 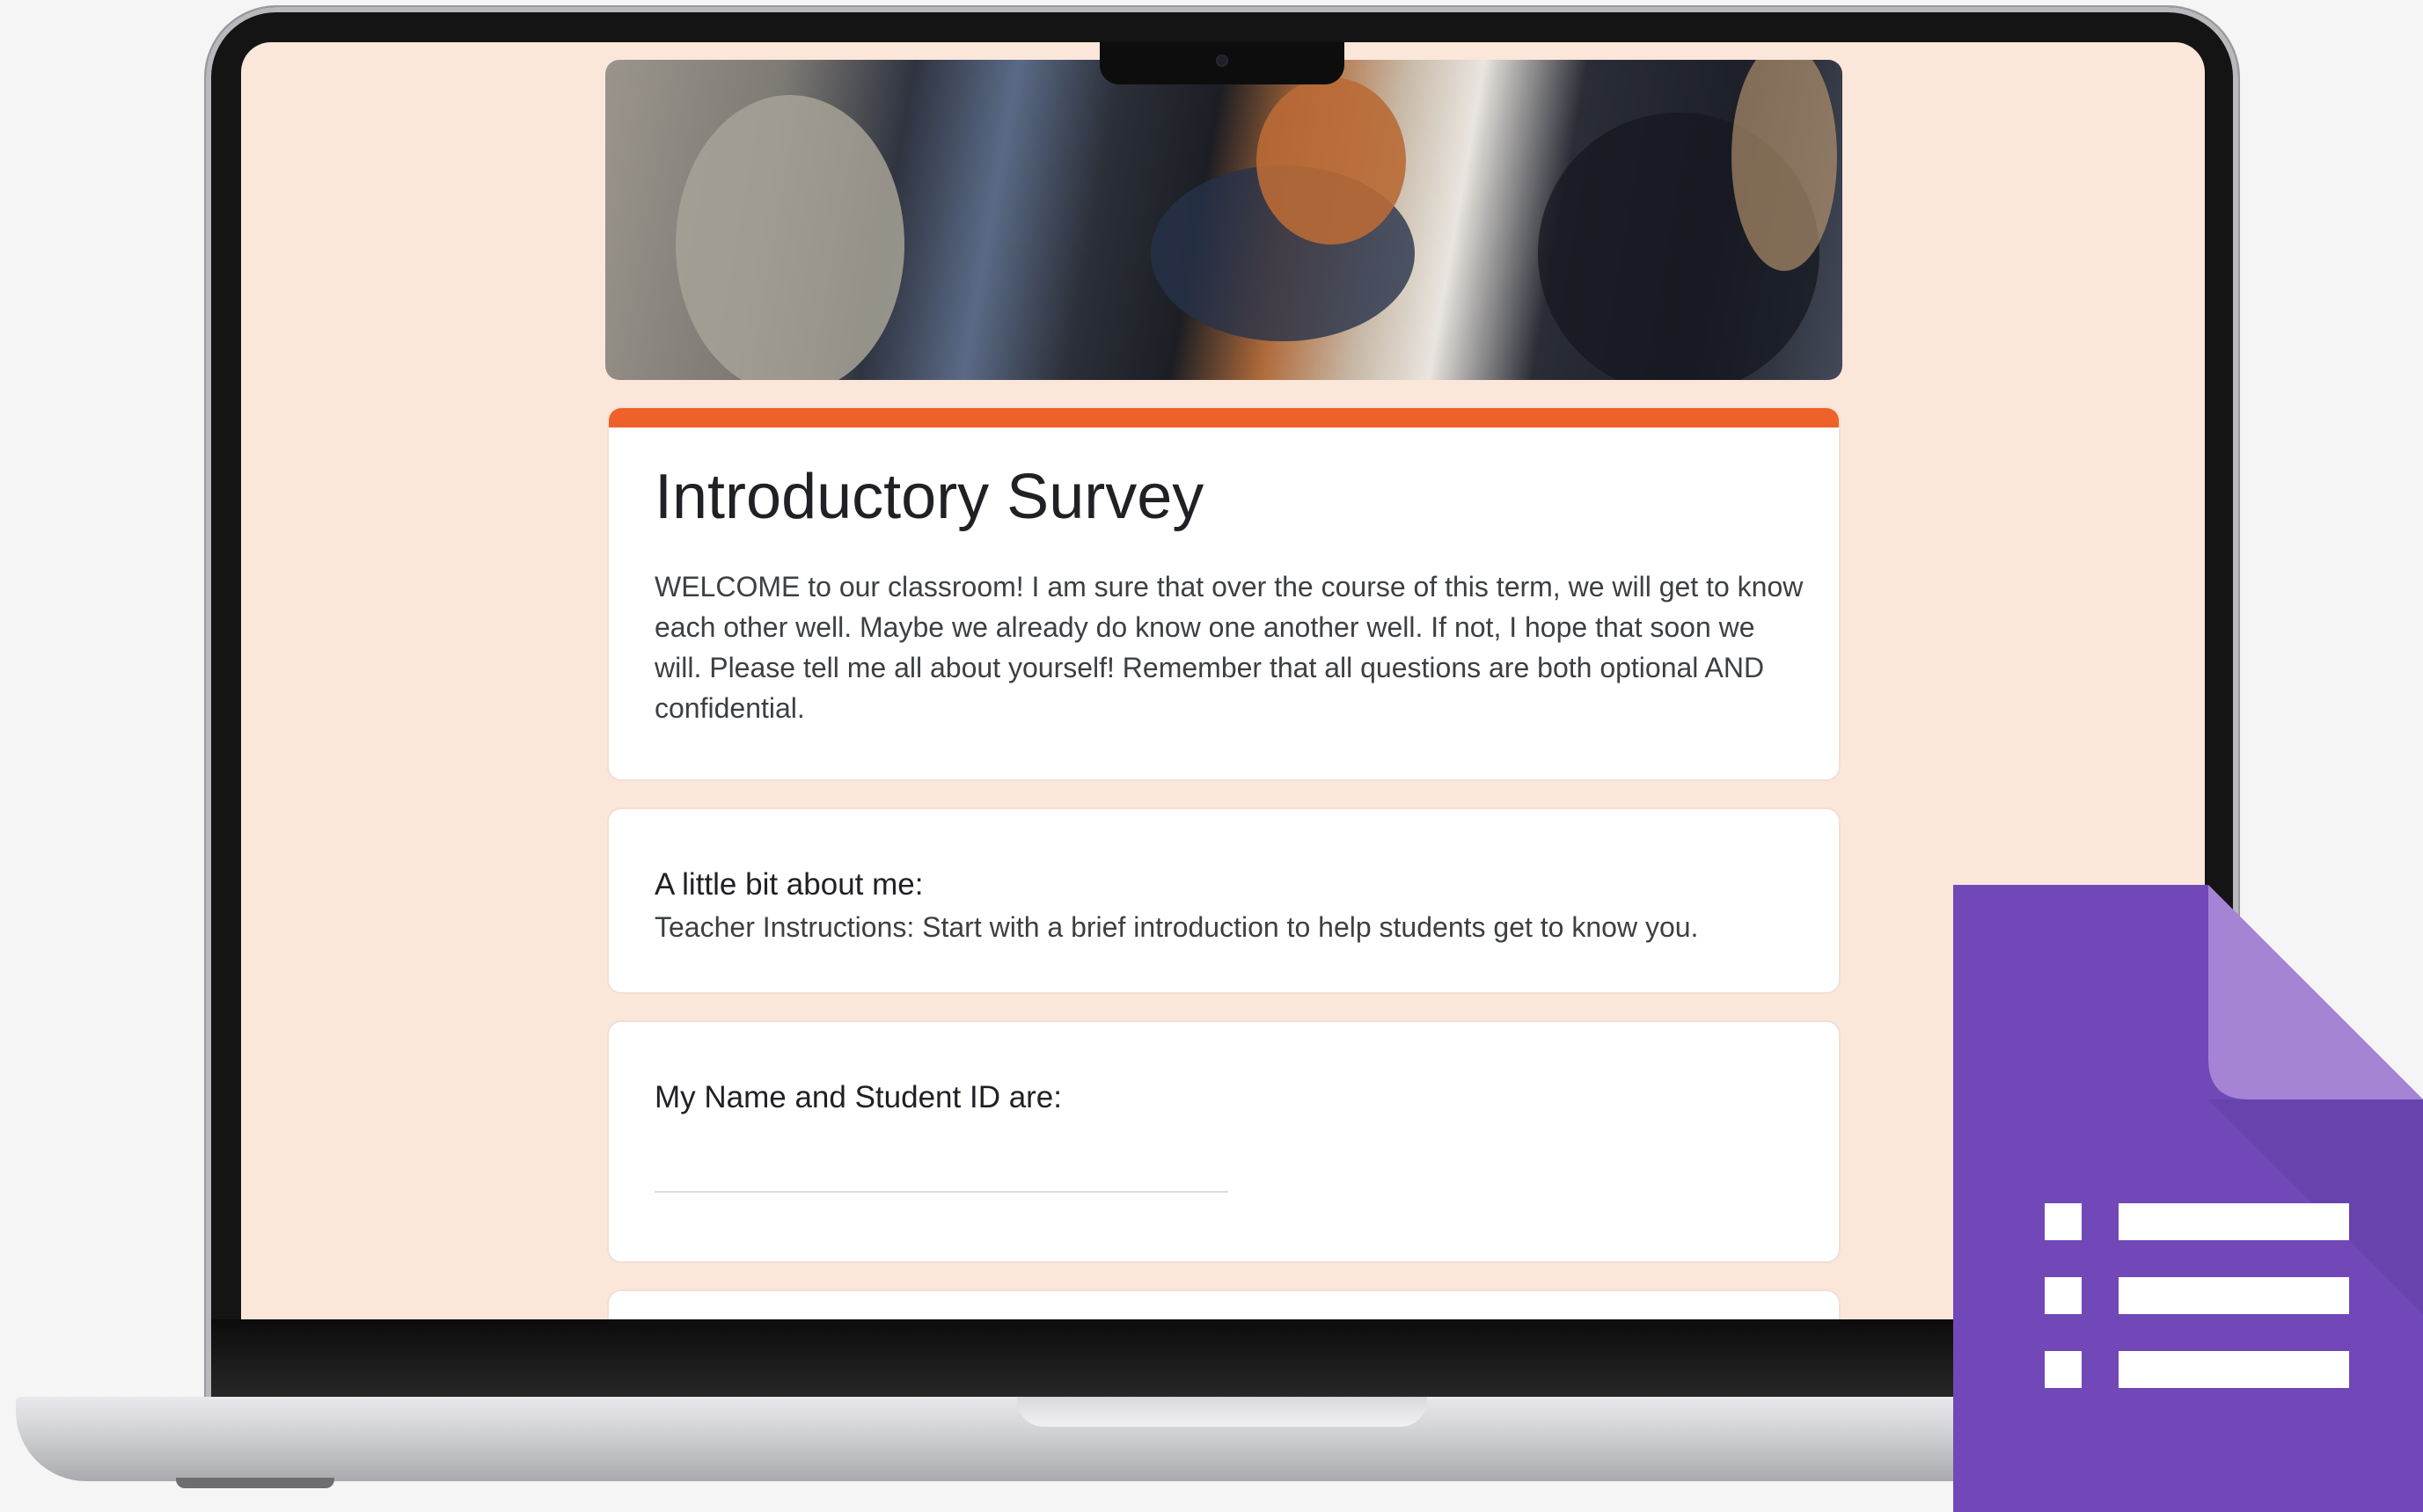 I want to click on trackpad-notch, so click(x=1222, y=1412).